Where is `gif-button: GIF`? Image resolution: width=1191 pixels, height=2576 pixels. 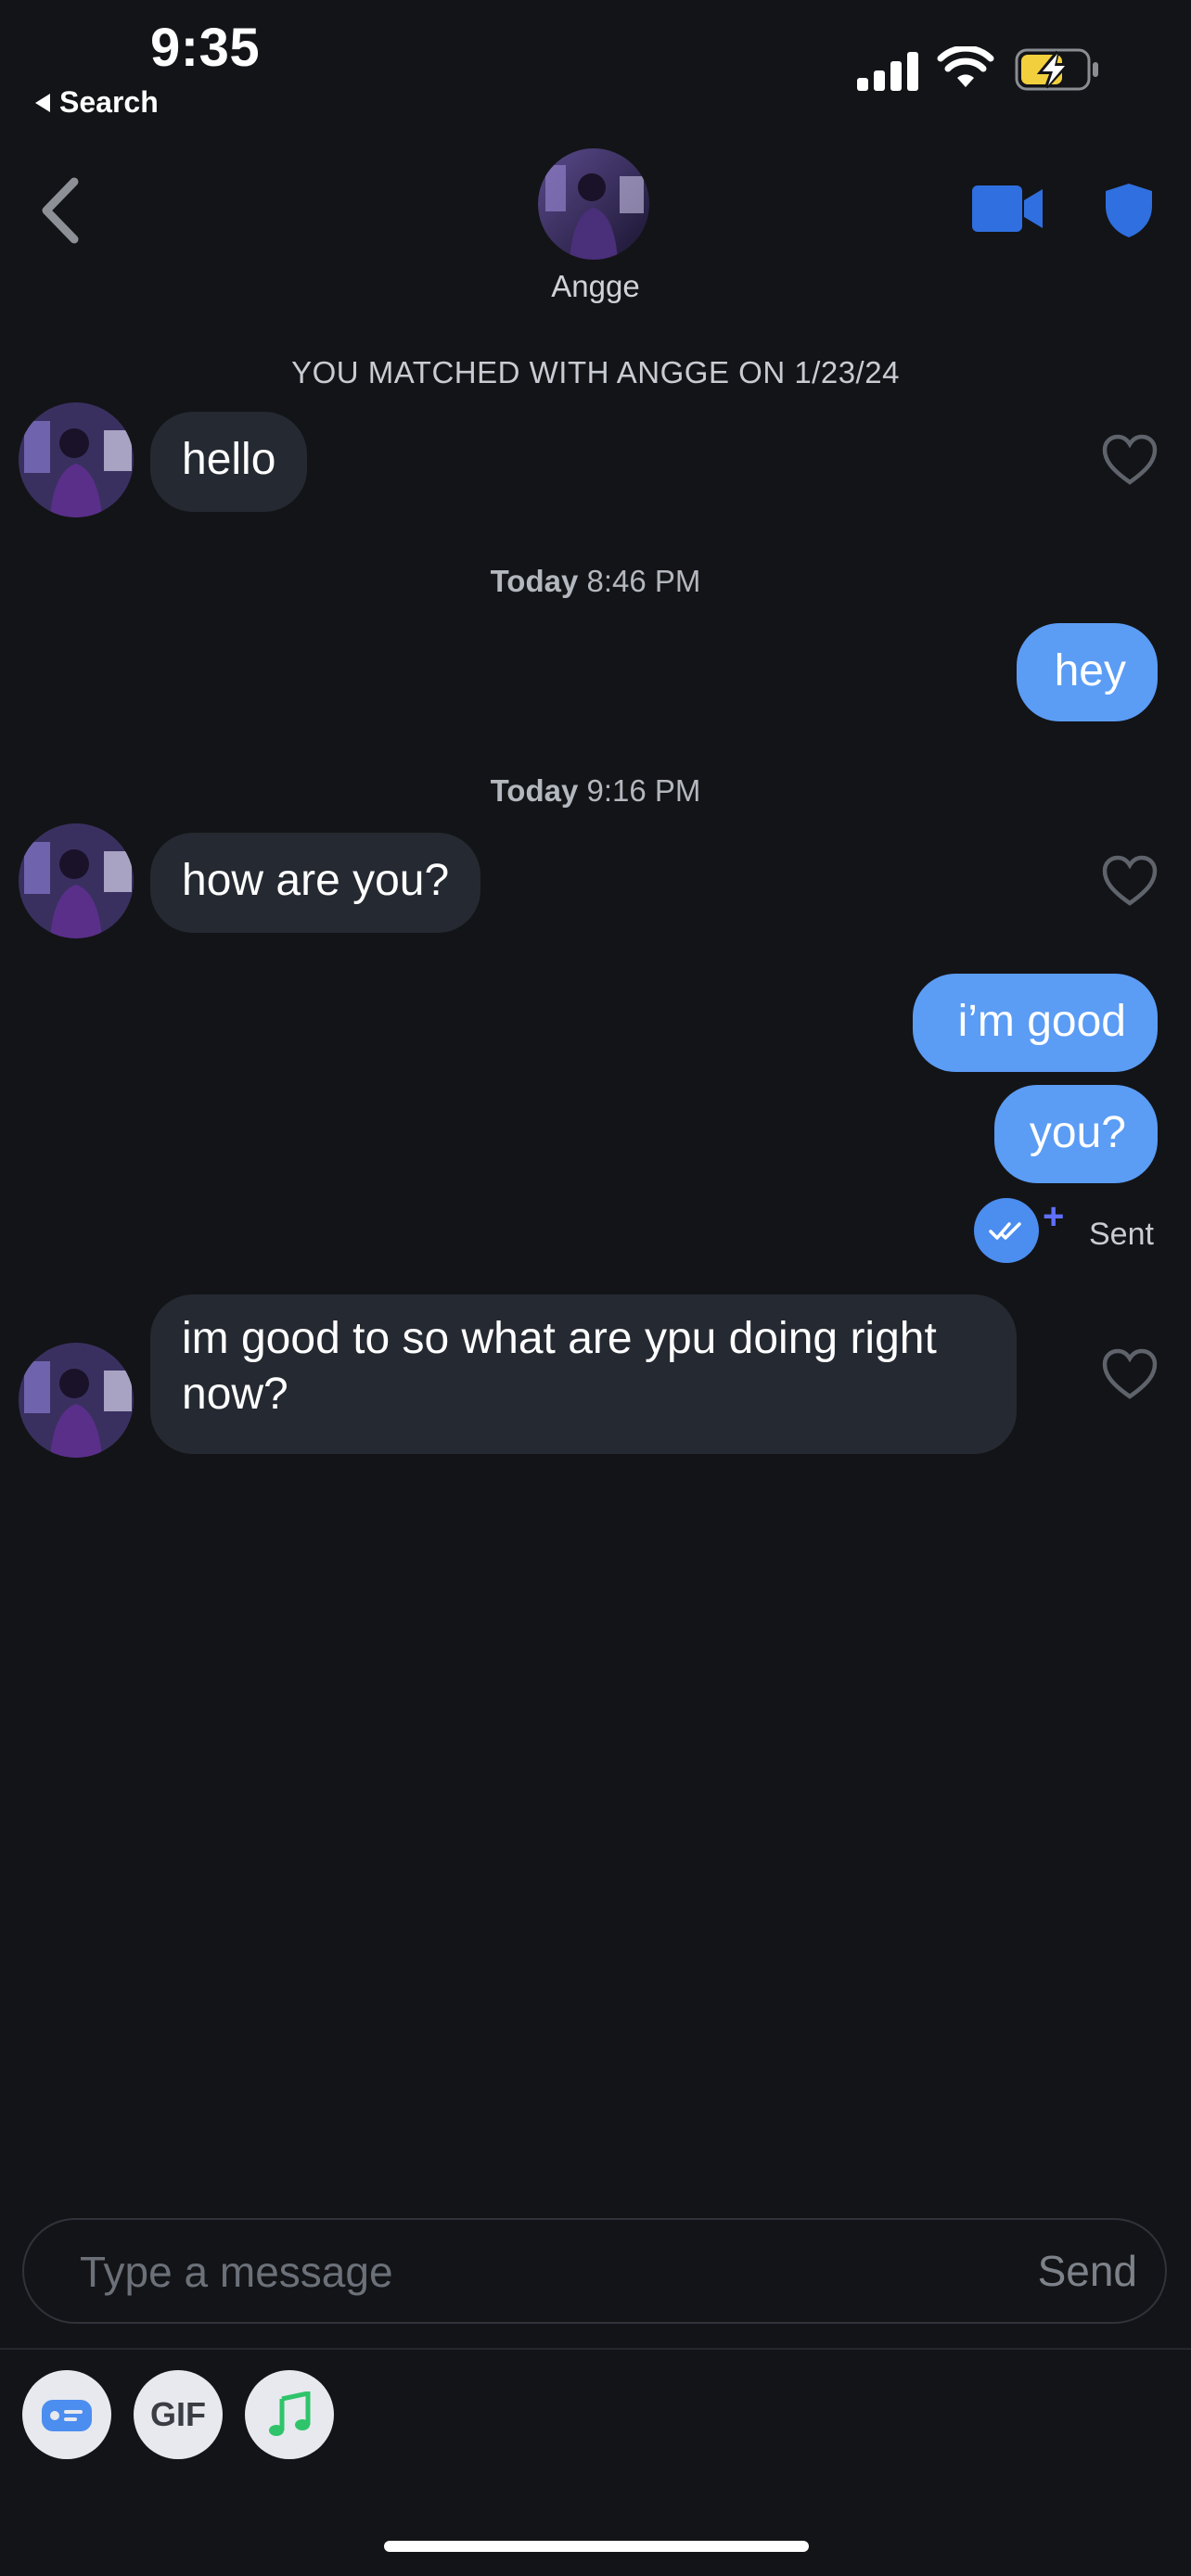
gif-button: GIF is located at coordinates (178, 2414).